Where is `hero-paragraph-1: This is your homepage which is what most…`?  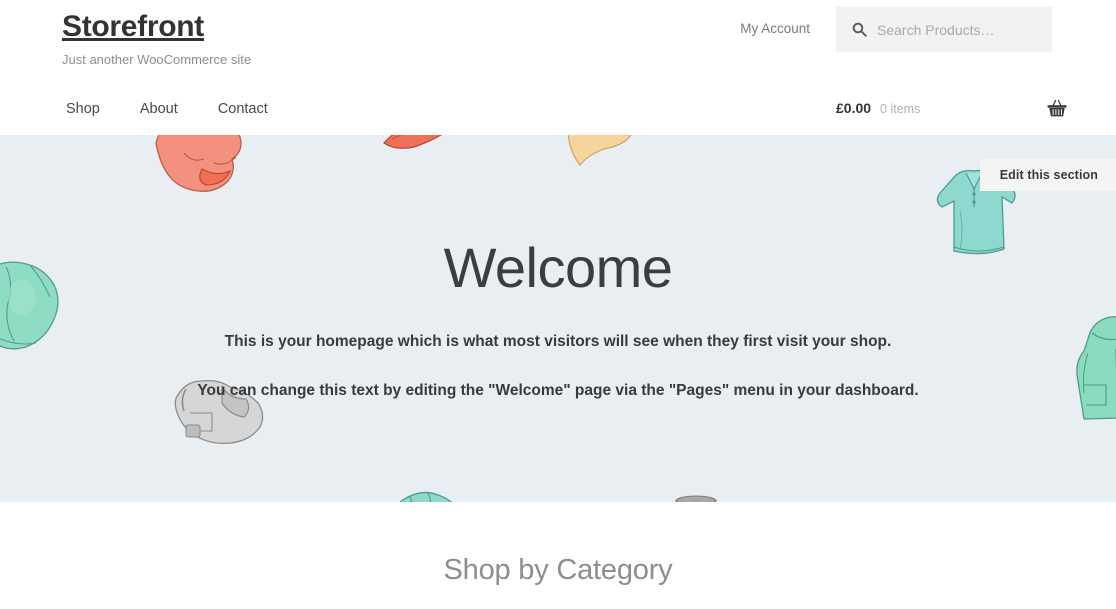 hero-paragraph-1: This is your homepage which is what most… is located at coordinates (558, 341).